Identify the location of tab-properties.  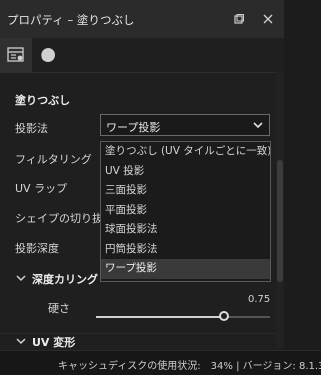
(16, 55).